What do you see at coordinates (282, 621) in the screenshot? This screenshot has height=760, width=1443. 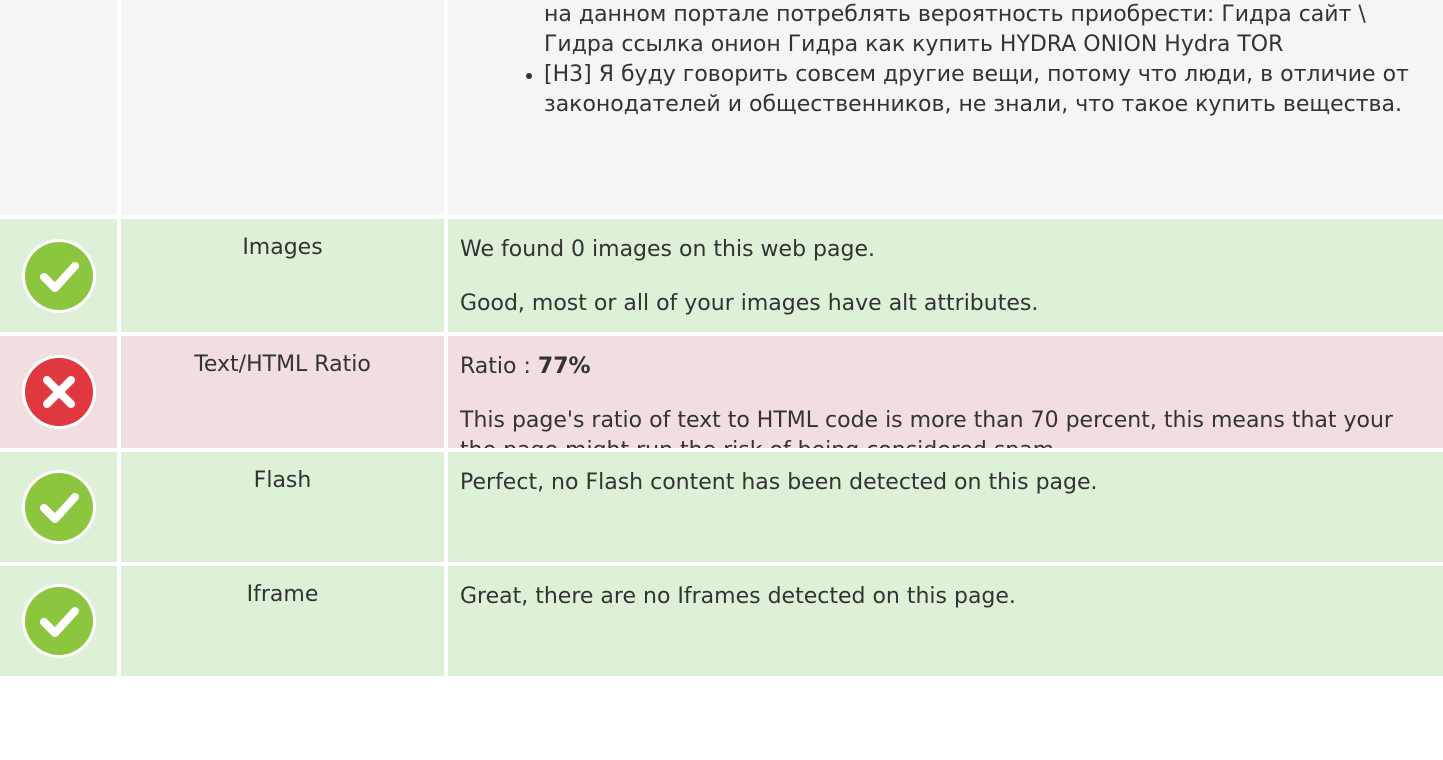 I see `iframe-label: Iframe` at bounding box center [282, 621].